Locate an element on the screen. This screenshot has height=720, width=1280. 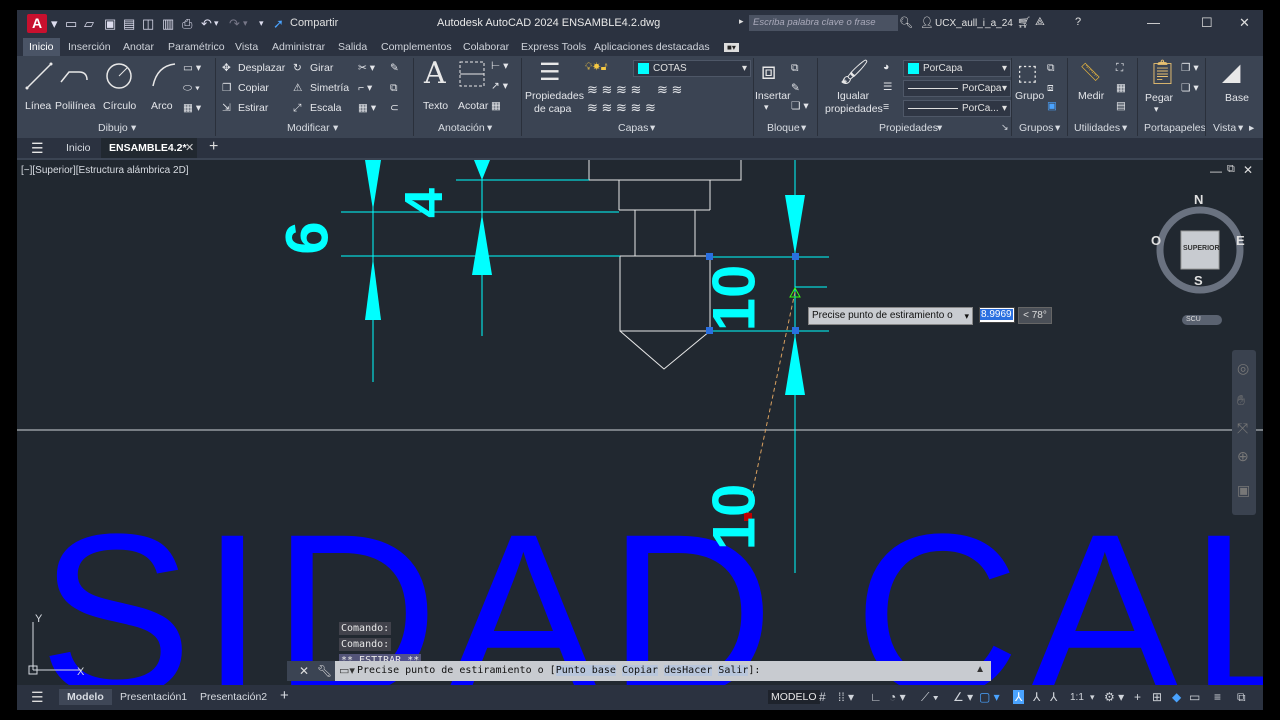
estirar-button: Estirar is located at coordinates (253, 108).